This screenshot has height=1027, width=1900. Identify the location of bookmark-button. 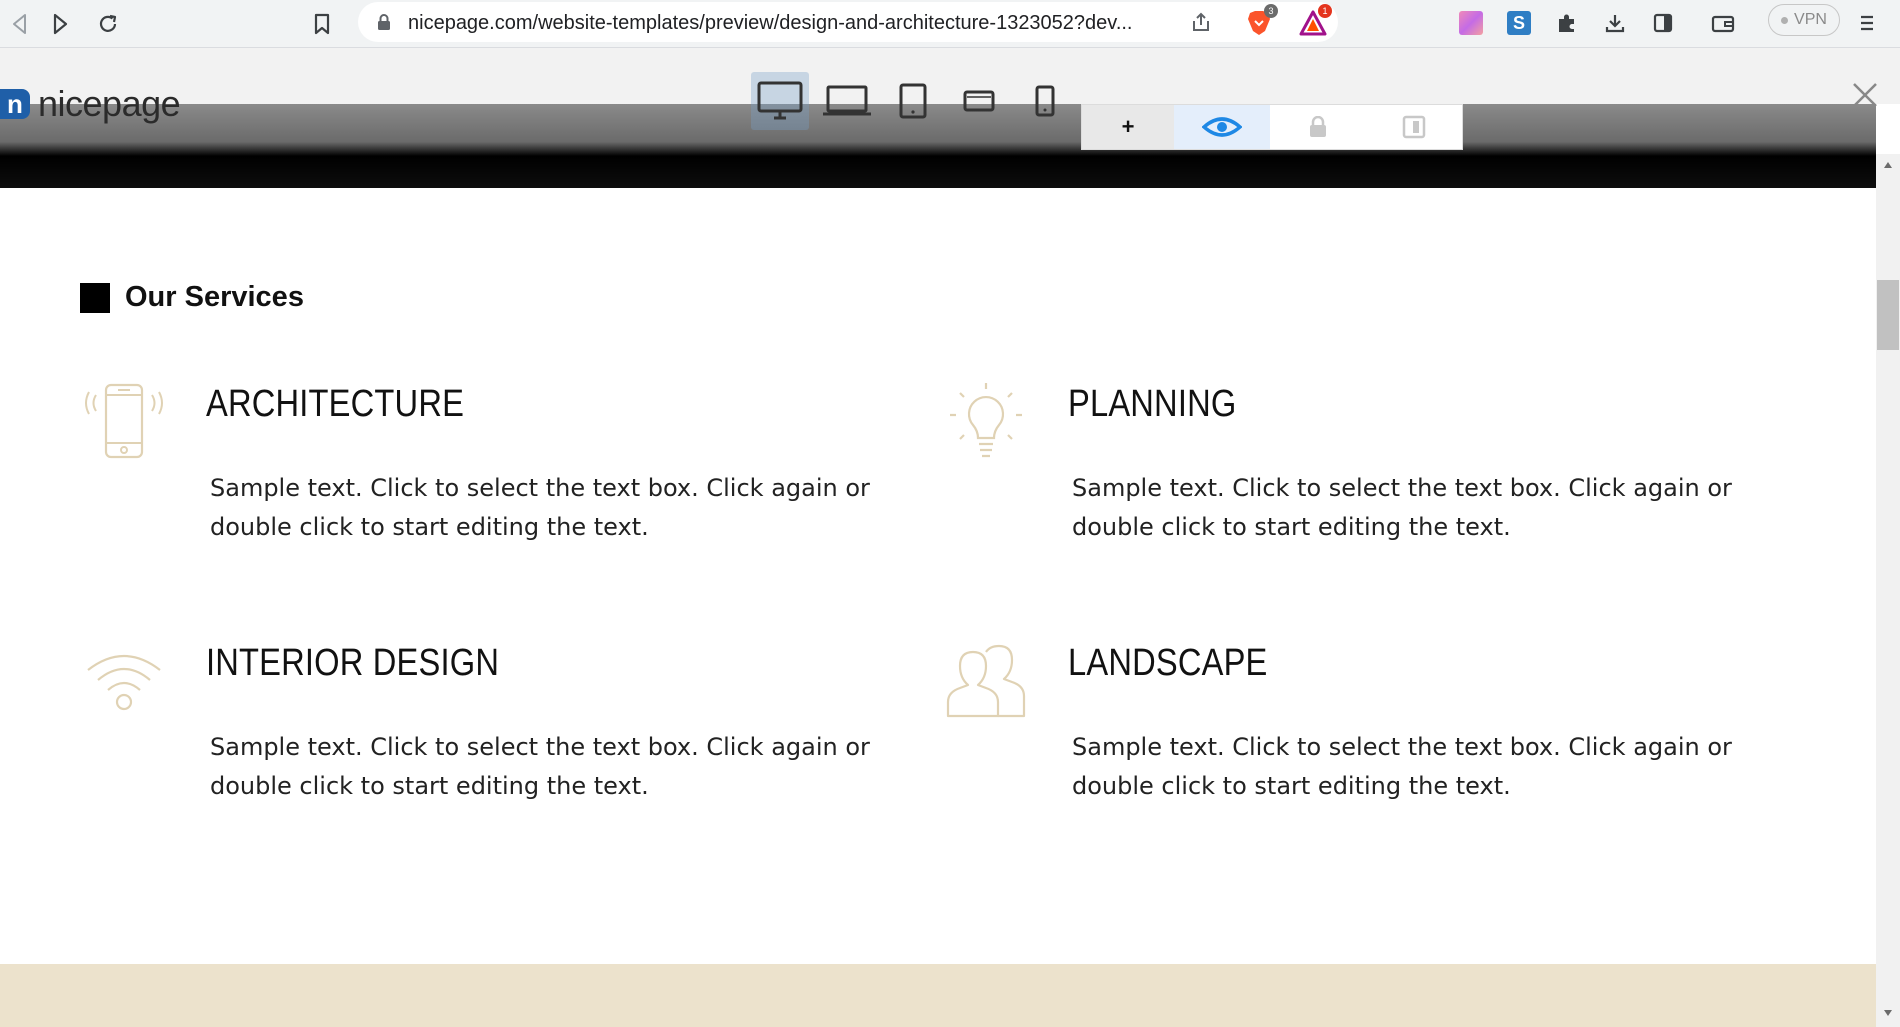
(322, 24).